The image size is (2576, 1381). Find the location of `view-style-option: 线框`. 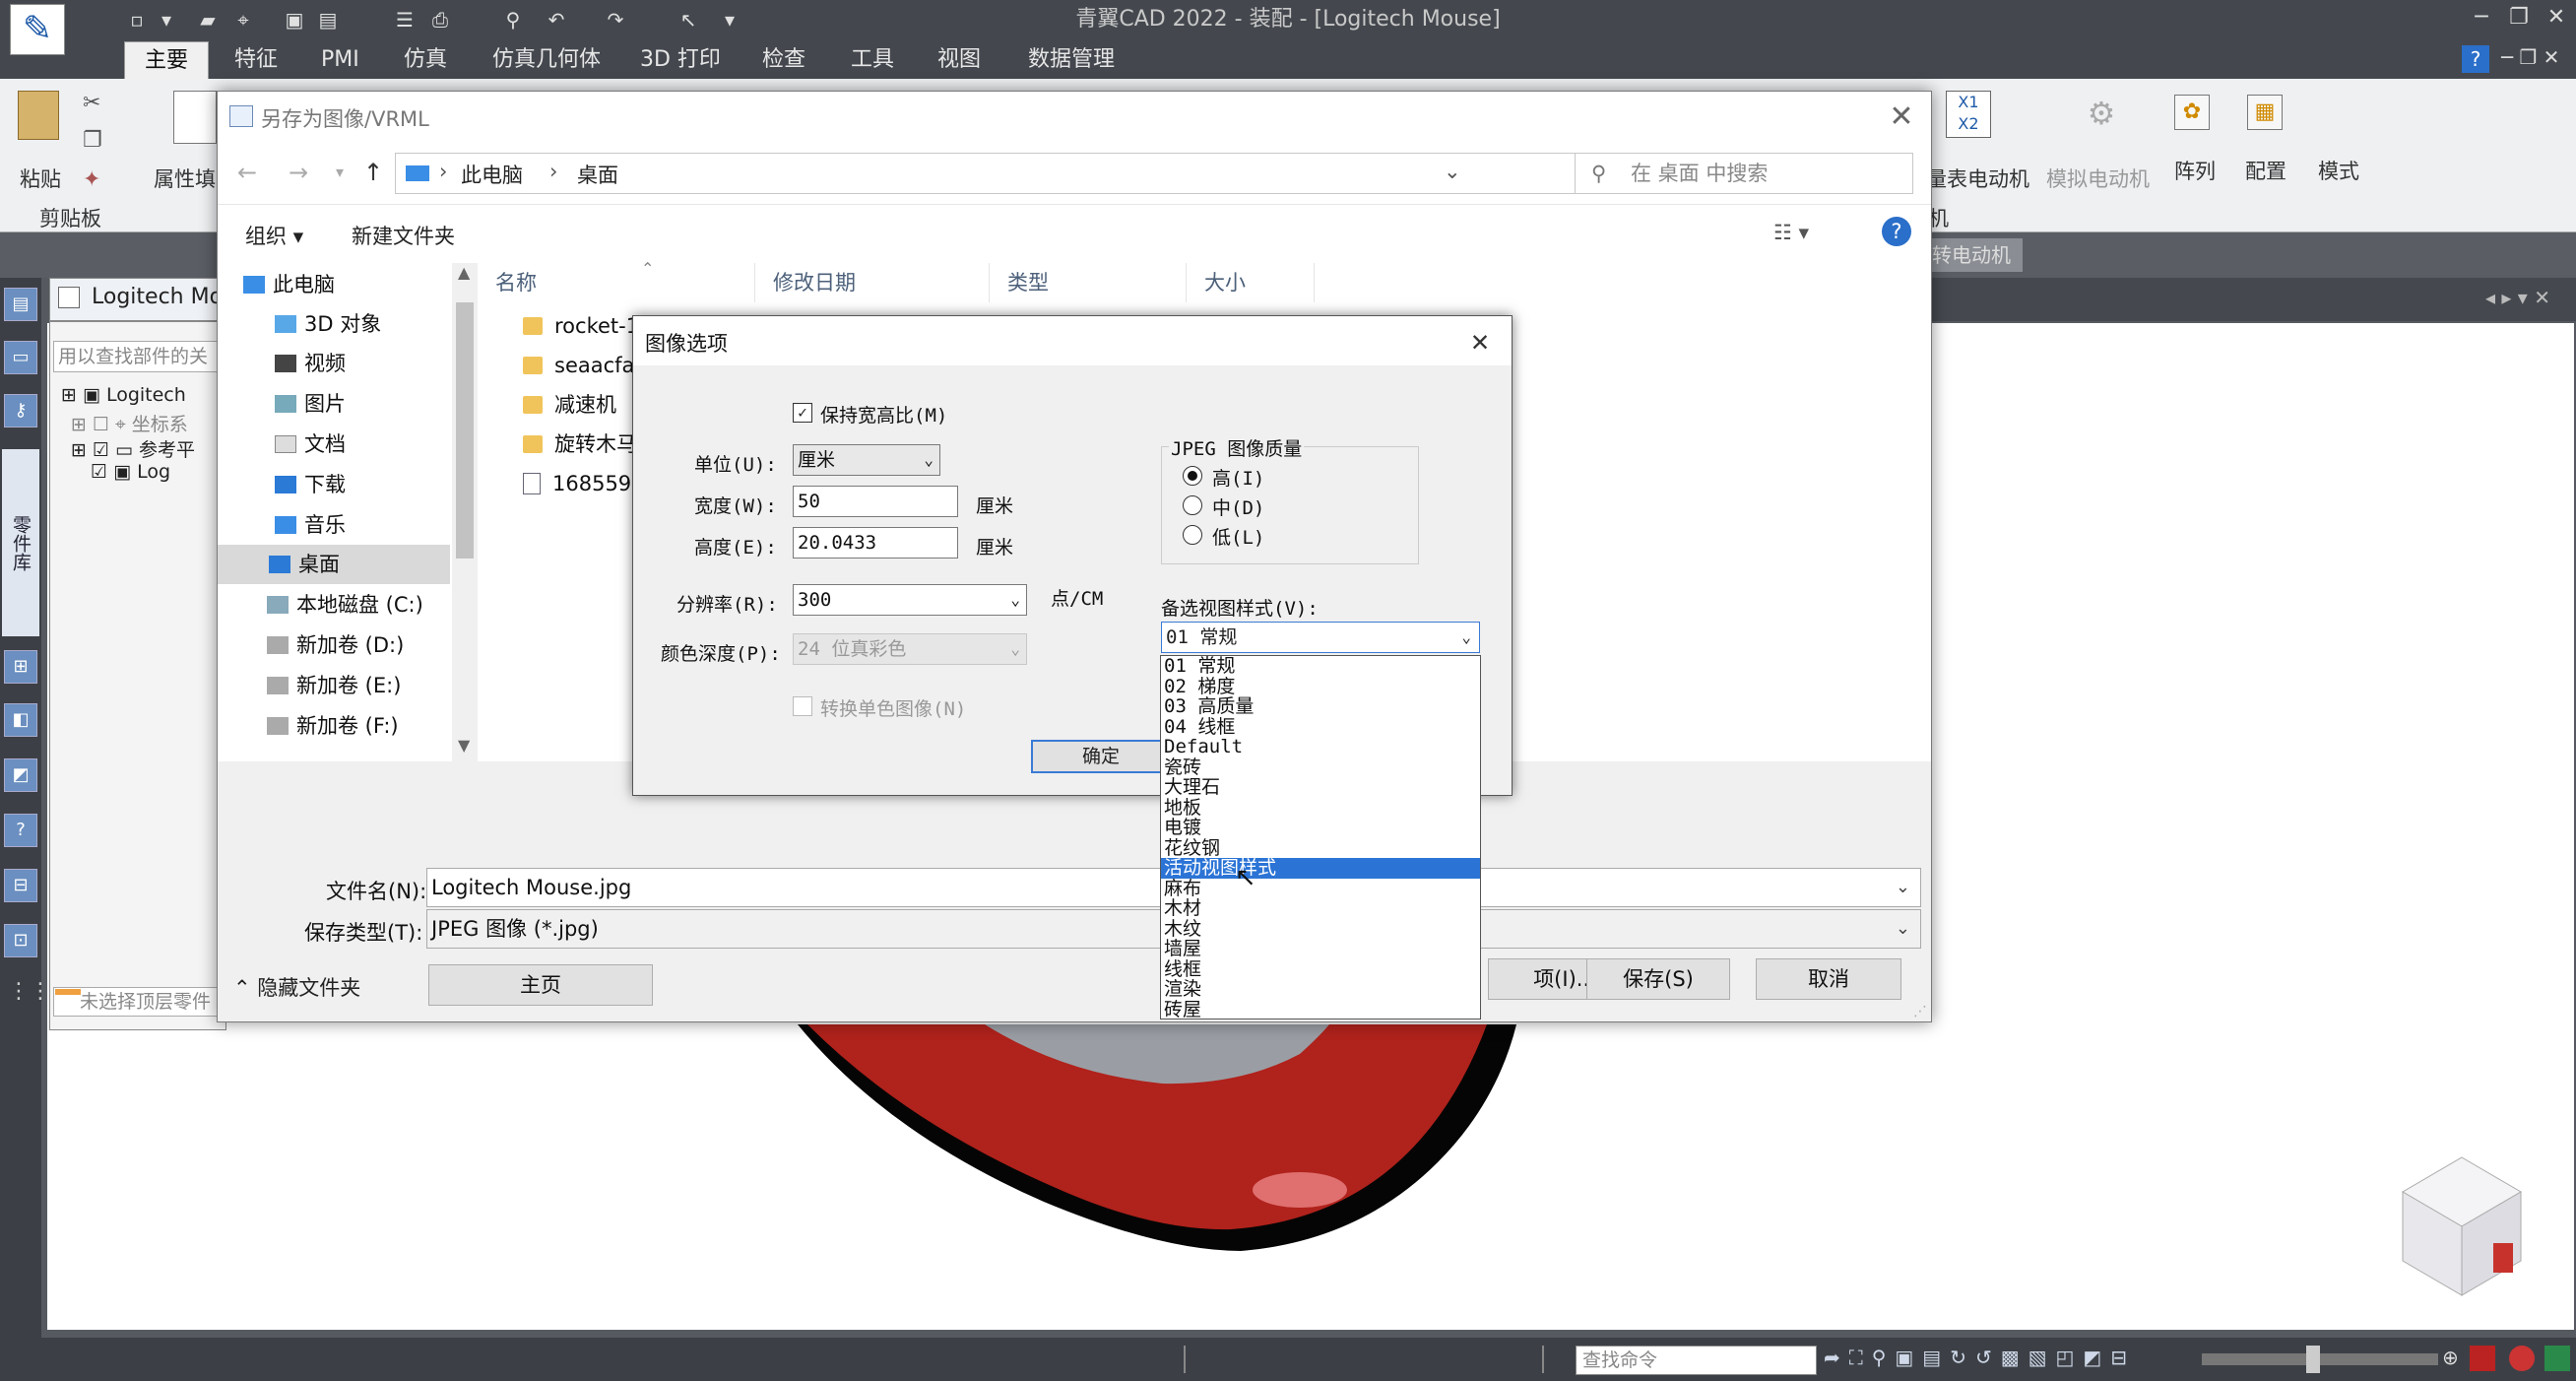

view-style-option: 线框 is located at coordinates (1320, 969).